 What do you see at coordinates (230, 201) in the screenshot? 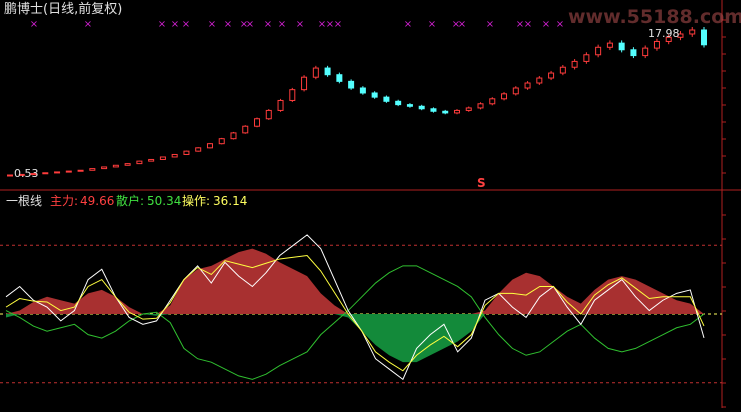
I see `operate-value: 36.14` at bounding box center [230, 201].